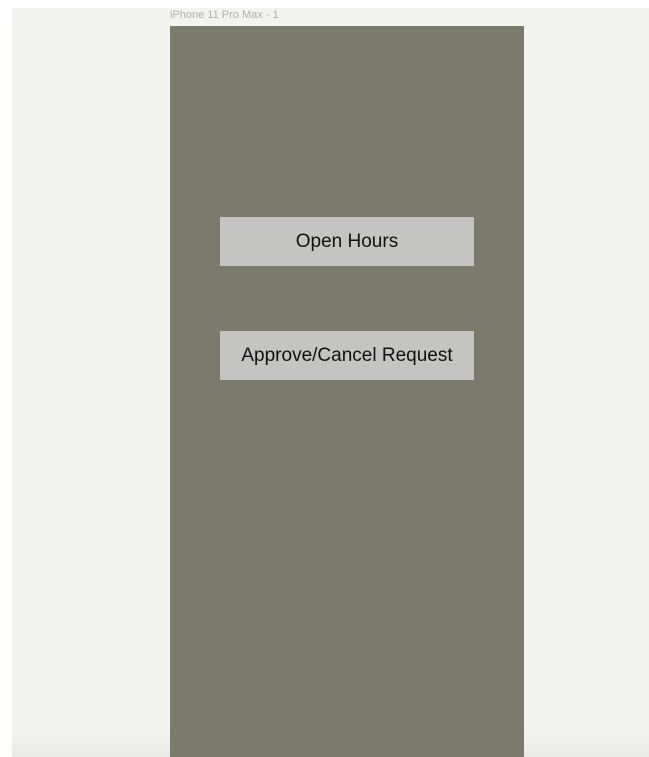 The height and width of the screenshot is (757, 649). What do you see at coordinates (347, 241) in the screenshot?
I see `open-hours-button: Open Hours` at bounding box center [347, 241].